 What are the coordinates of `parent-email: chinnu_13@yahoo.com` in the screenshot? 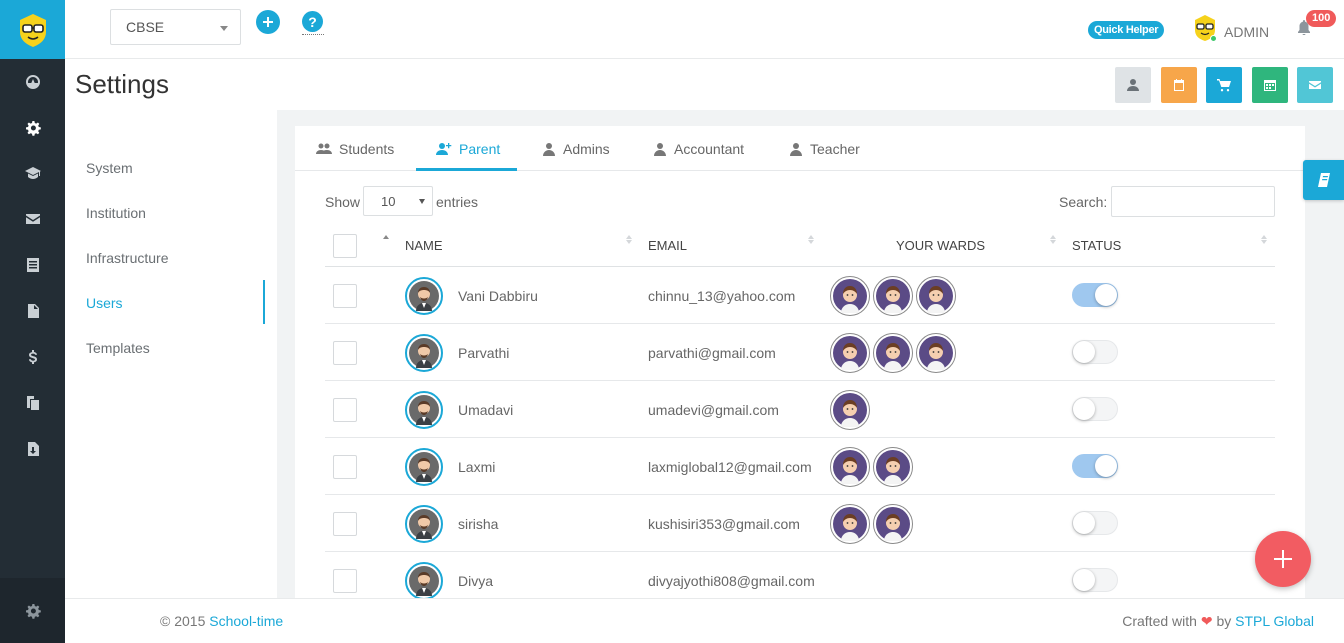 It's located at (722, 296).